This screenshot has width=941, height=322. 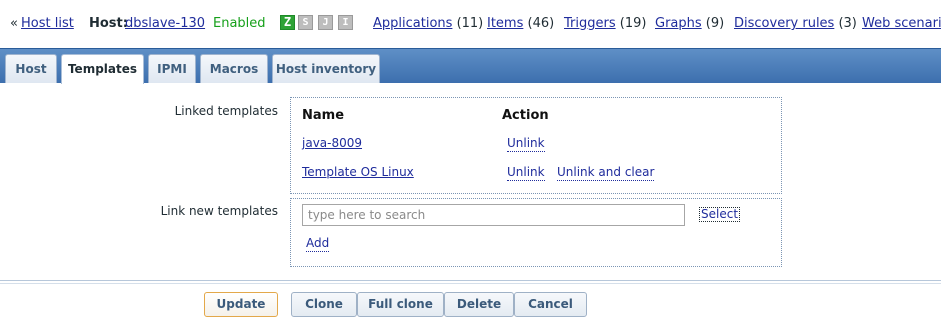 I want to click on nav-items: Items (46), so click(x=520, y=24).